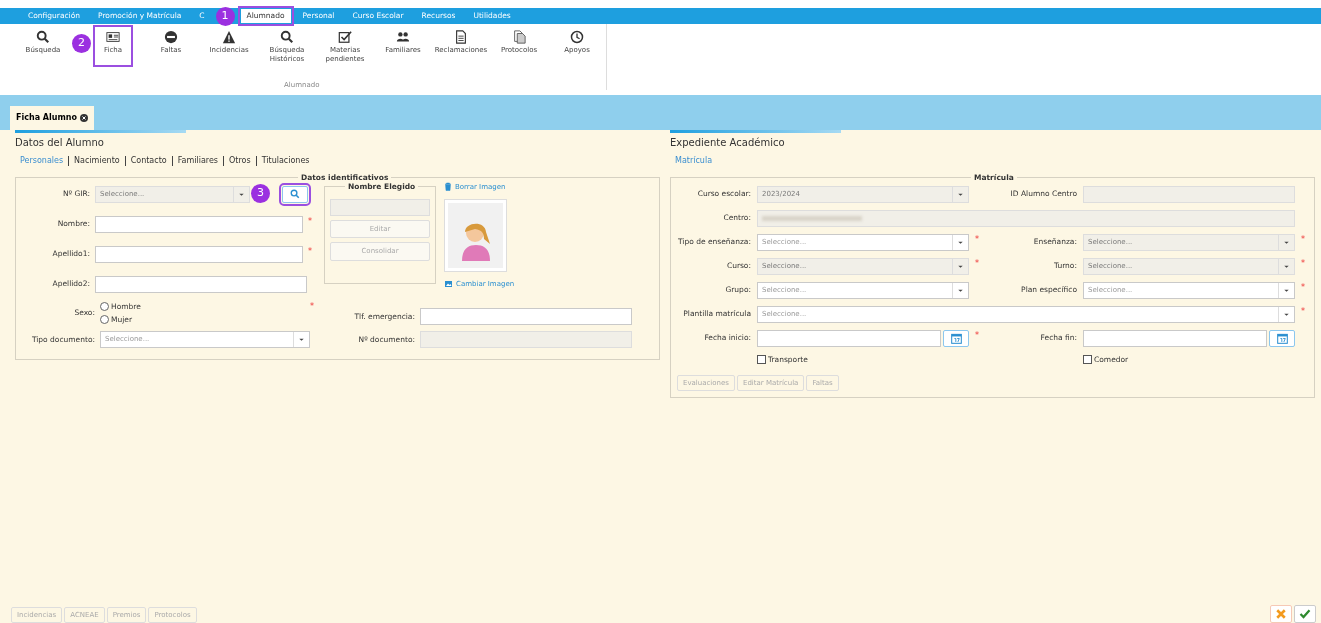  I want to click on sub-tab: Familiares, so click(198, 161).